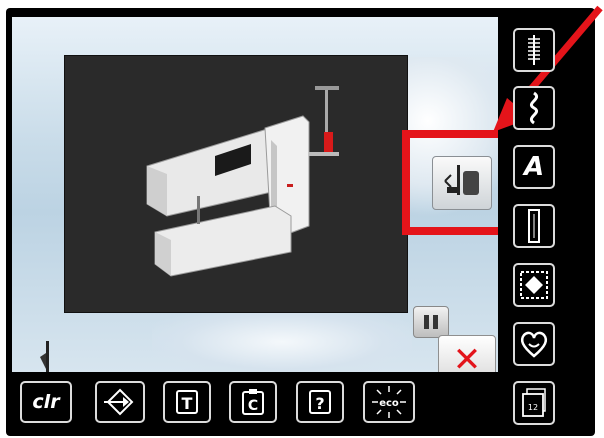  I want to click on clr-button: clr, so click(46, 402).